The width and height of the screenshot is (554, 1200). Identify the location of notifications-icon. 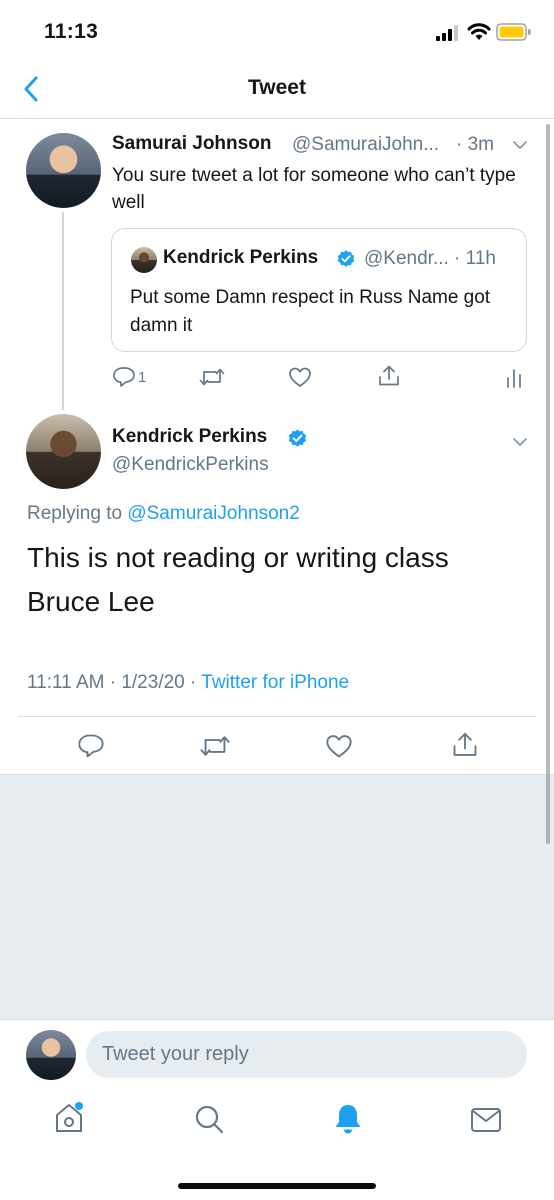
(348, 1119).